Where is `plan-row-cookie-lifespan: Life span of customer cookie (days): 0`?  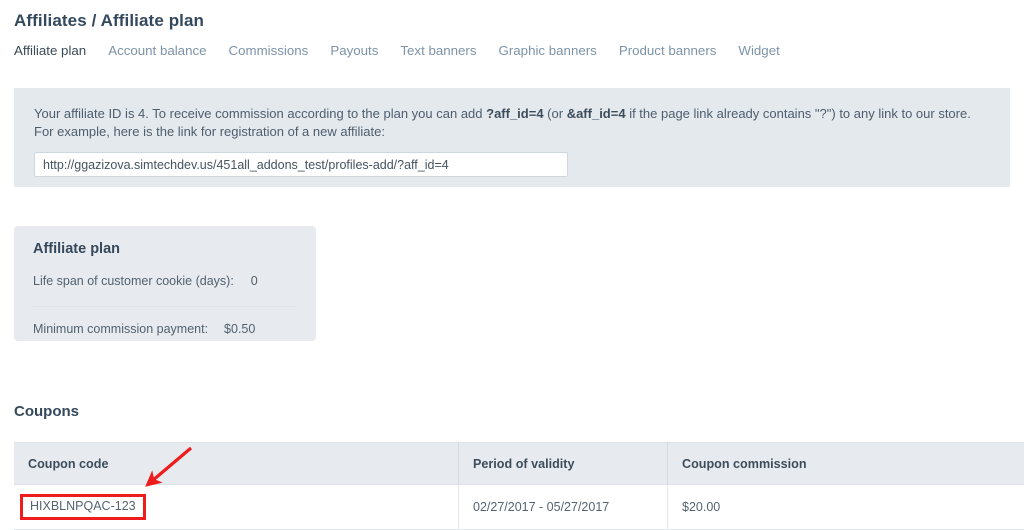
plan-row-cookie-lifespan: Life span of customer cookie (days): 0 is located at coordinates (165, 285).